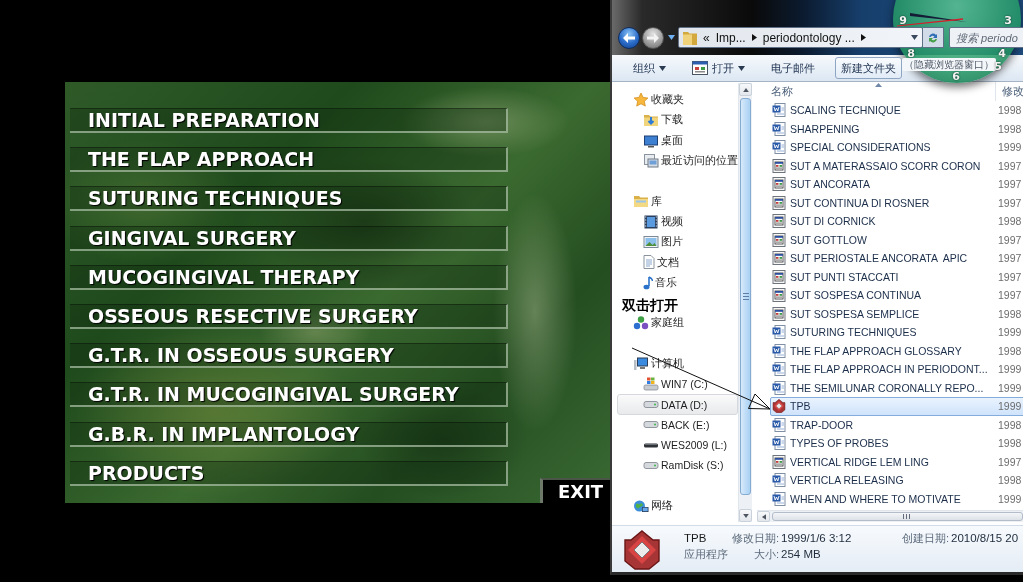 The width and height of the screenshot is (1023, 582). I want to click on menu-button: G.B.R. IN IMPLANTOLOGY, so click(289, 434).